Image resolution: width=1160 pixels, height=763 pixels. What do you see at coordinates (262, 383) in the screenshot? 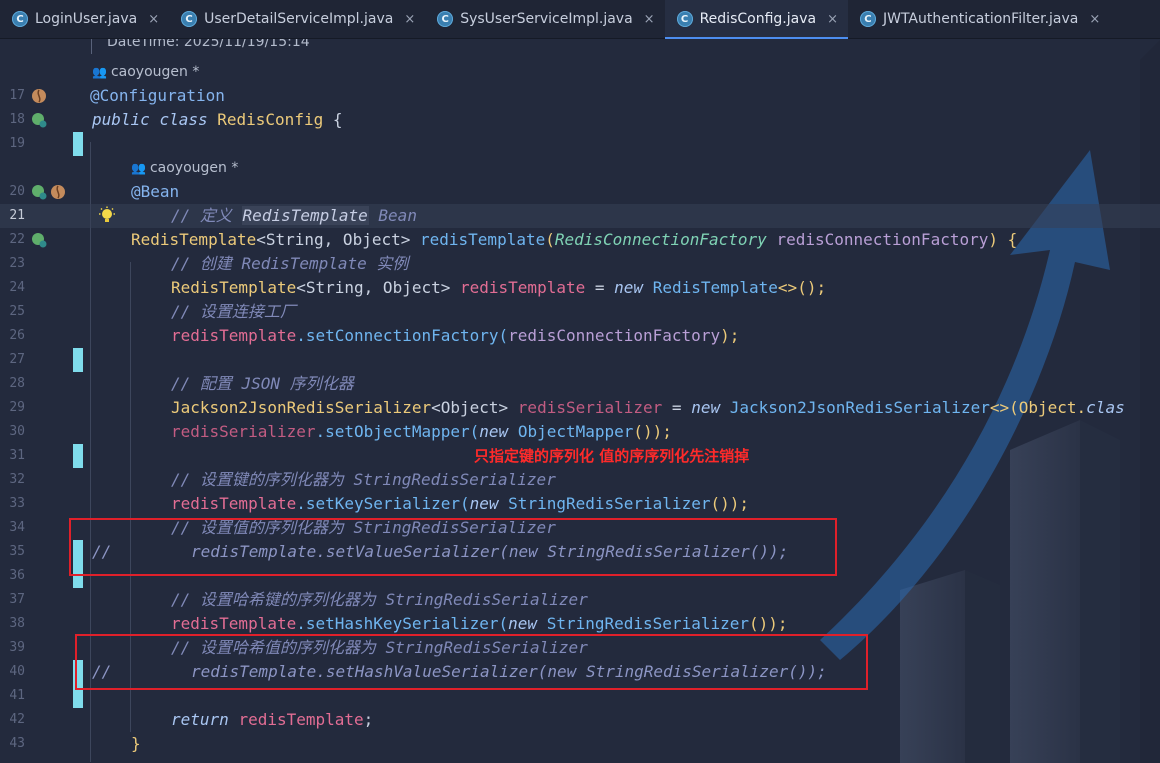
I see `code-comment: // 配置 JSON 序列化器` at bounding box center [262, 383].